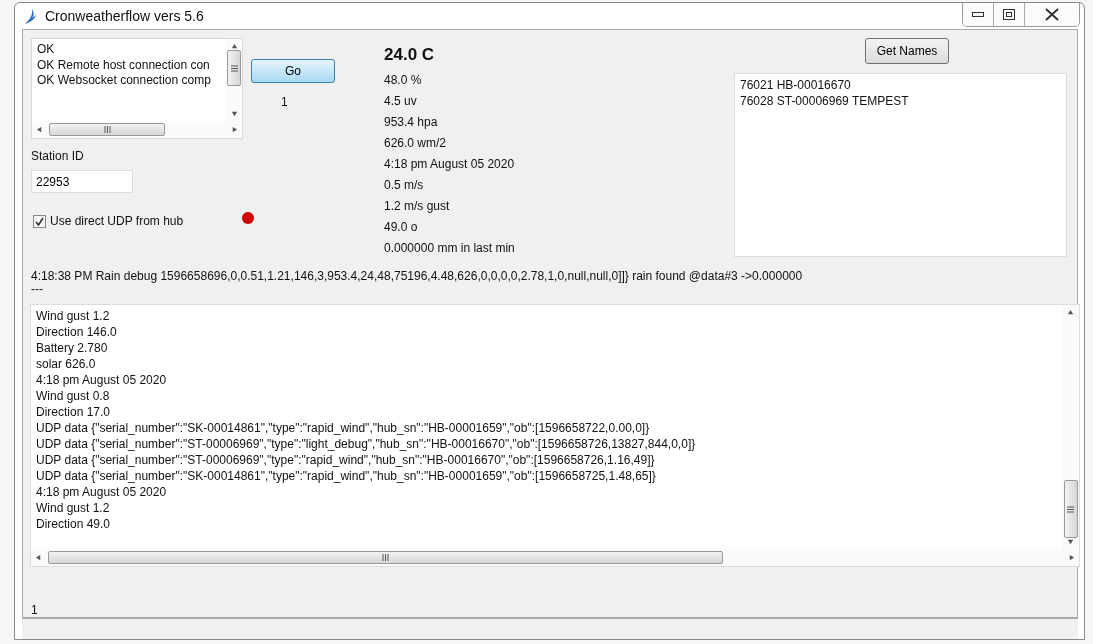 The height and width of the screenshot is (644, 1093). Describe the element at coordinates (58, 156) in the screenshot. I see `station-id-label: Station ID` at that location.